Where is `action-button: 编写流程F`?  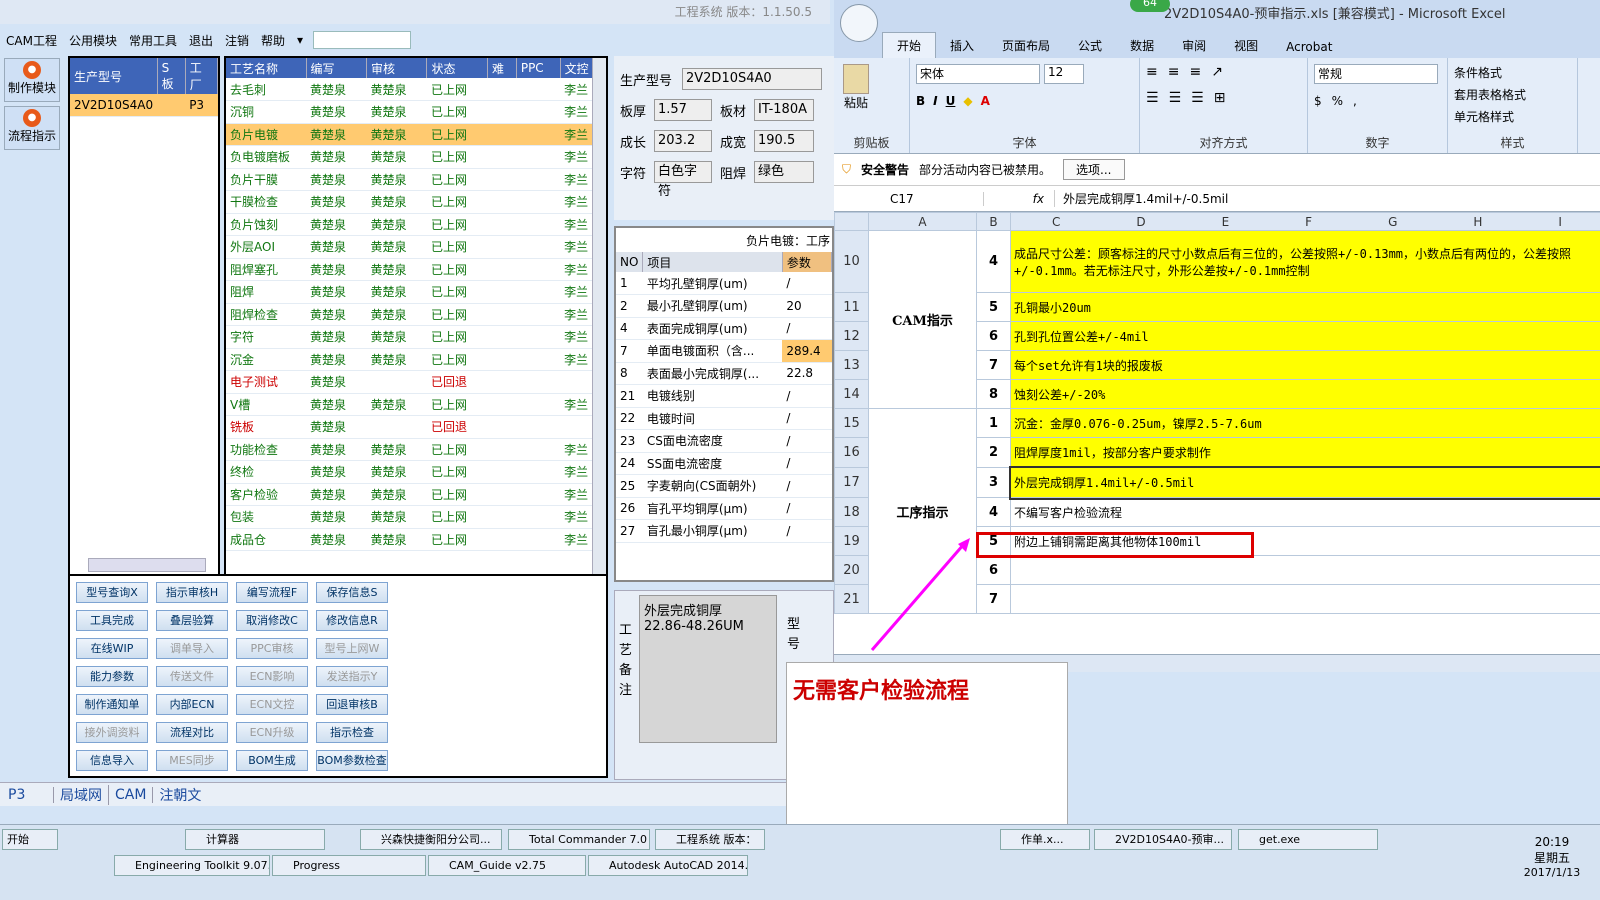
action-button: 编写流程F is located at coordinates (272, 592).